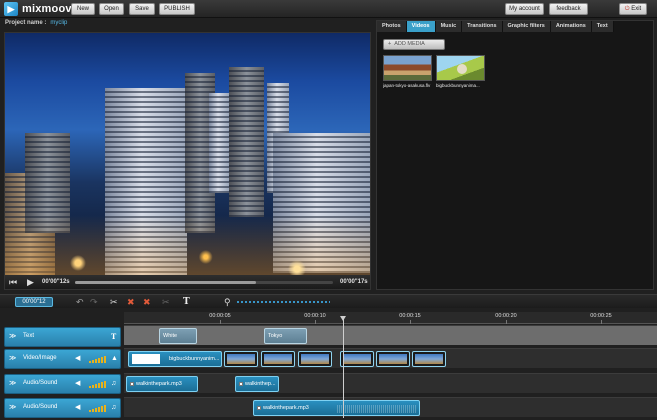 The image size is (657, 420). I want to click on playhead, so click(343, 367).